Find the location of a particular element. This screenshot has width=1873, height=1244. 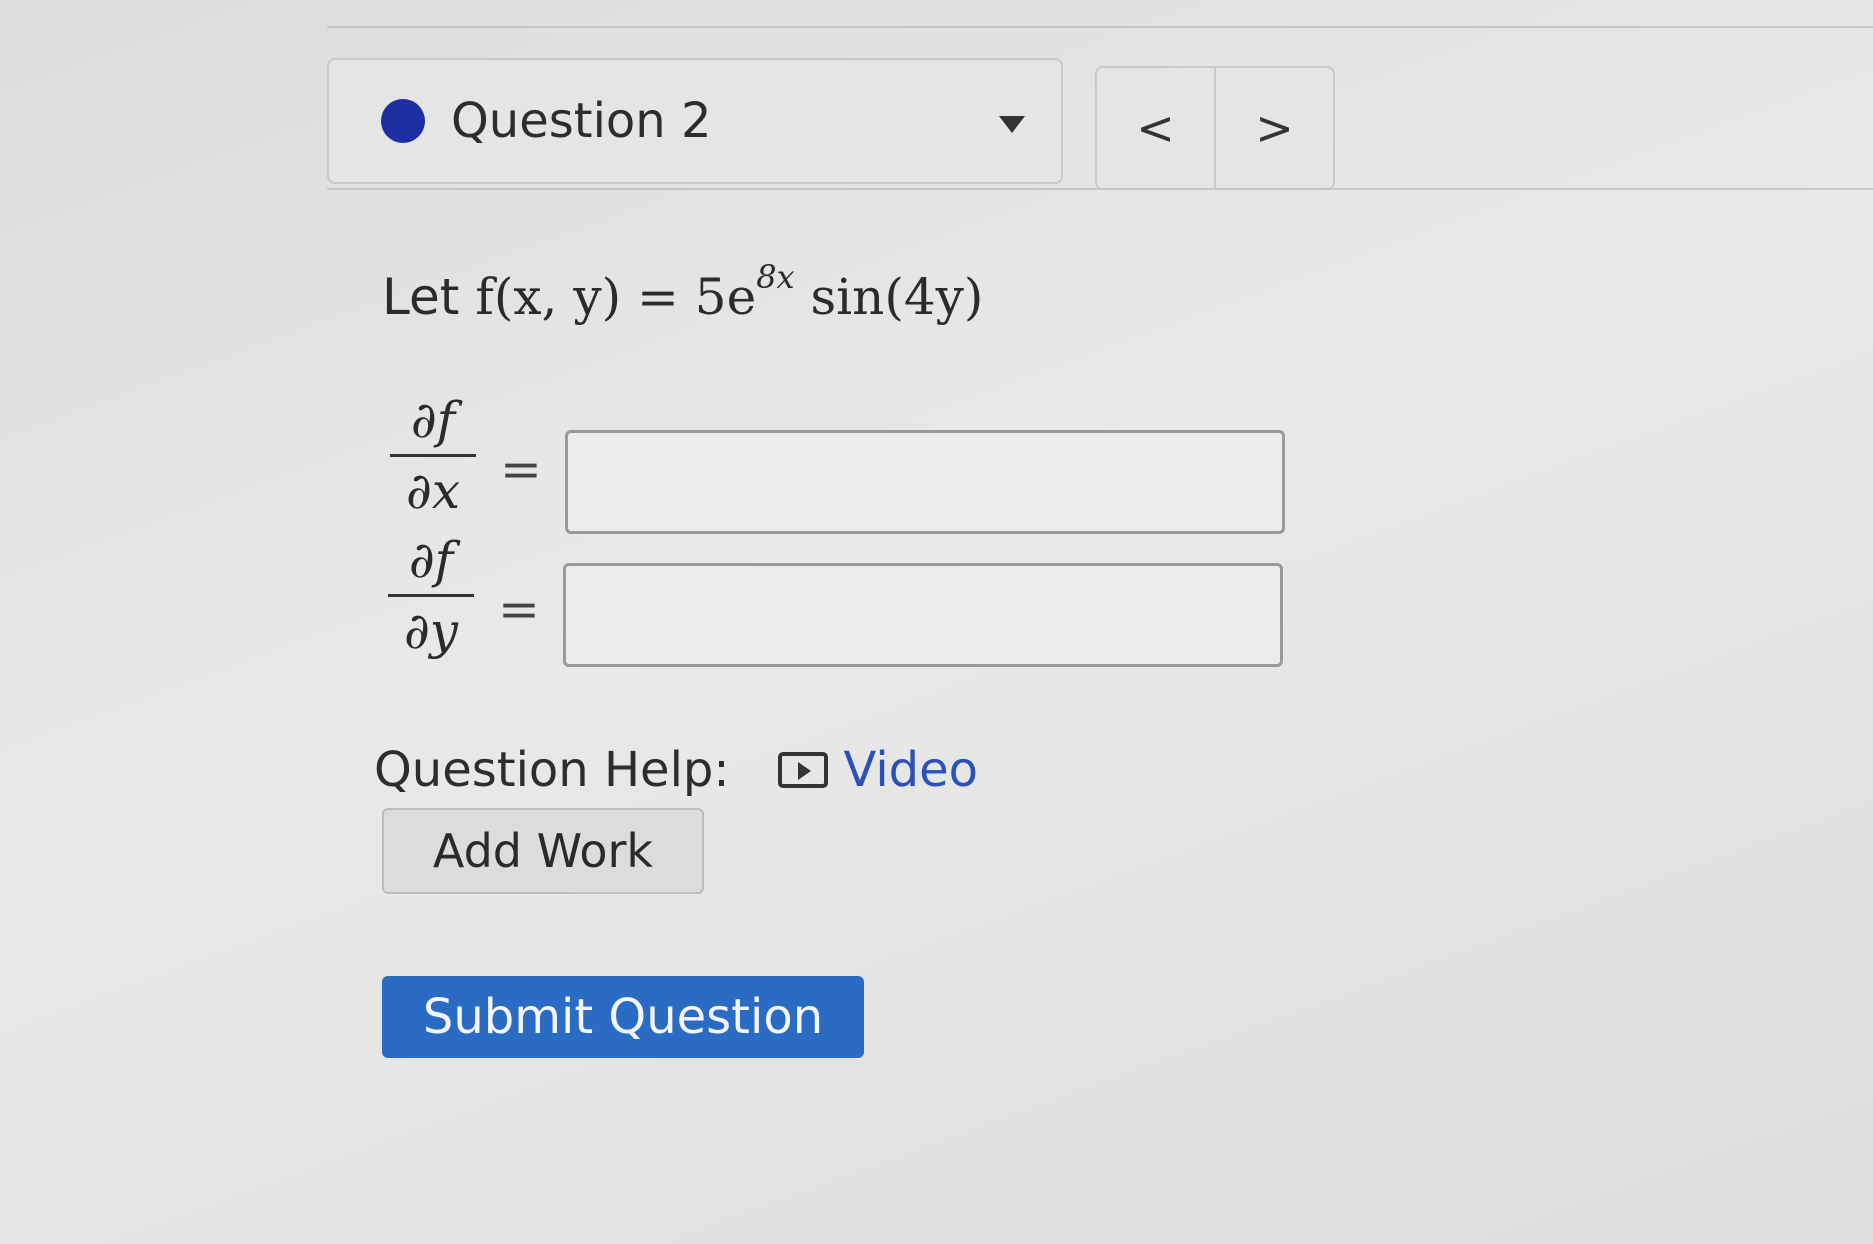

submit-question-button: Submit Question is located at coordinates (623, 1017).